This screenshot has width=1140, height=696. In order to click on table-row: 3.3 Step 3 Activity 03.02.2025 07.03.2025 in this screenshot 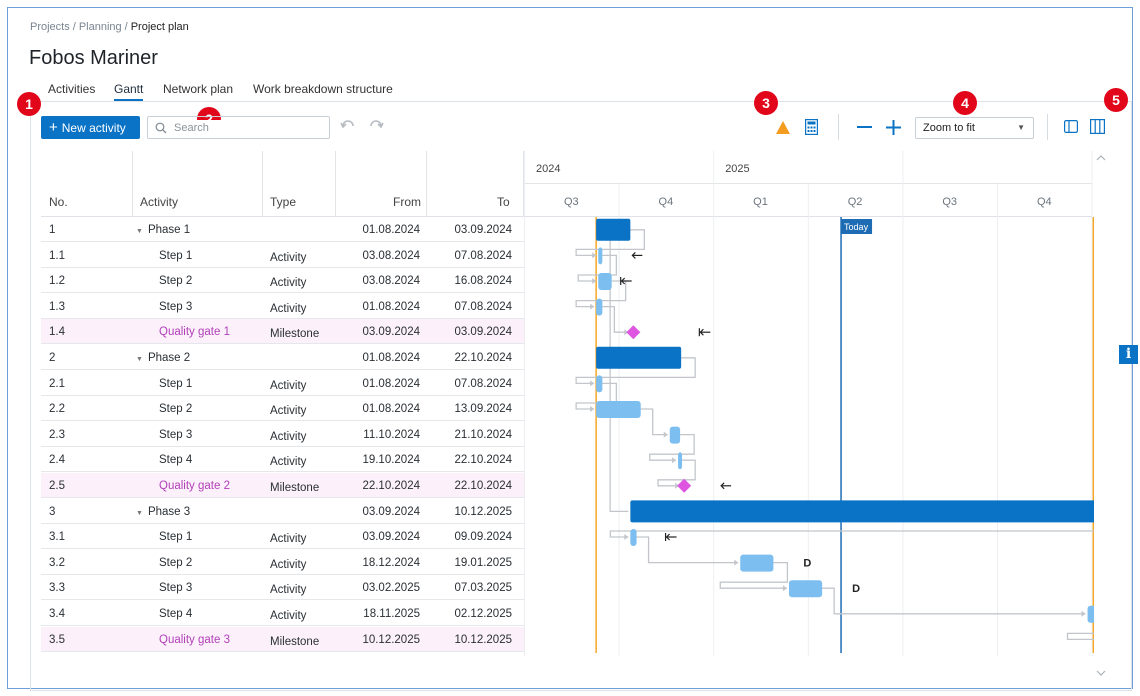, I will do `click(282, 588)`.